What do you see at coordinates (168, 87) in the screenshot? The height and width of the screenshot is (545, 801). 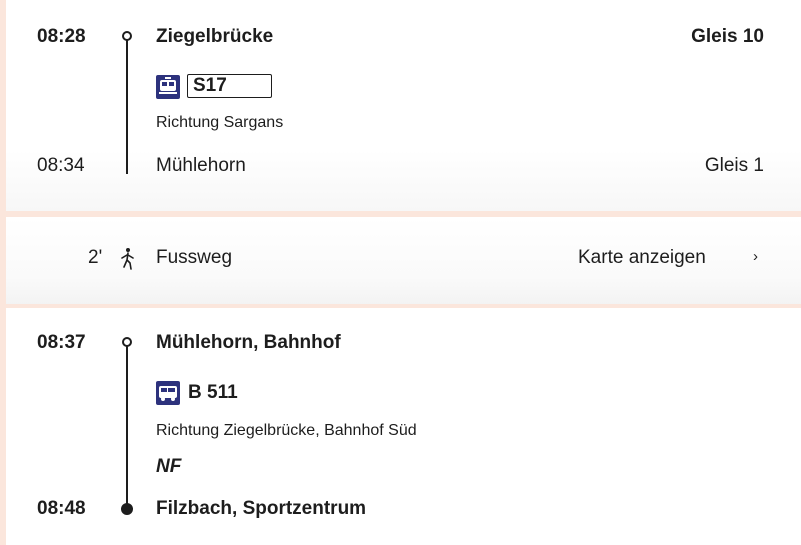 I see `train-icon` at bounding box center [168, 87].